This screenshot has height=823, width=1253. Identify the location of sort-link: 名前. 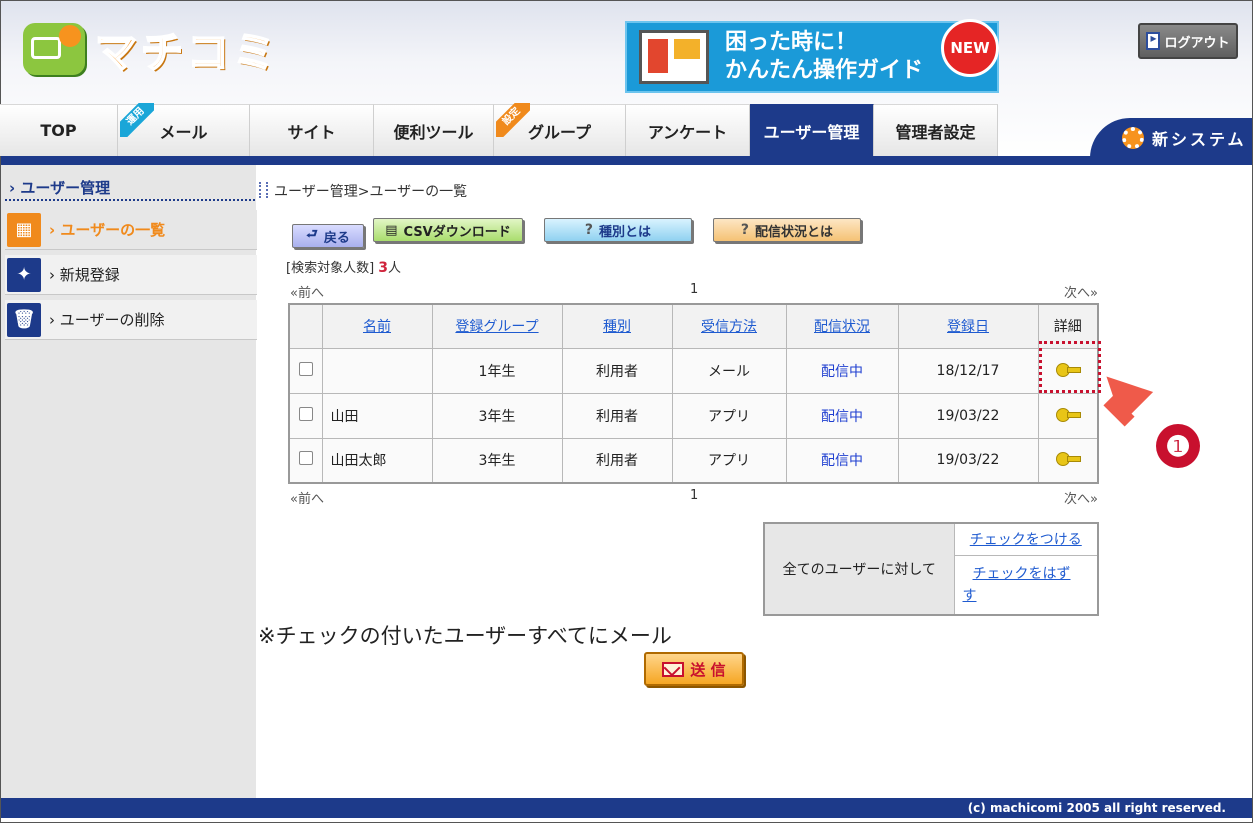
(377, 327).